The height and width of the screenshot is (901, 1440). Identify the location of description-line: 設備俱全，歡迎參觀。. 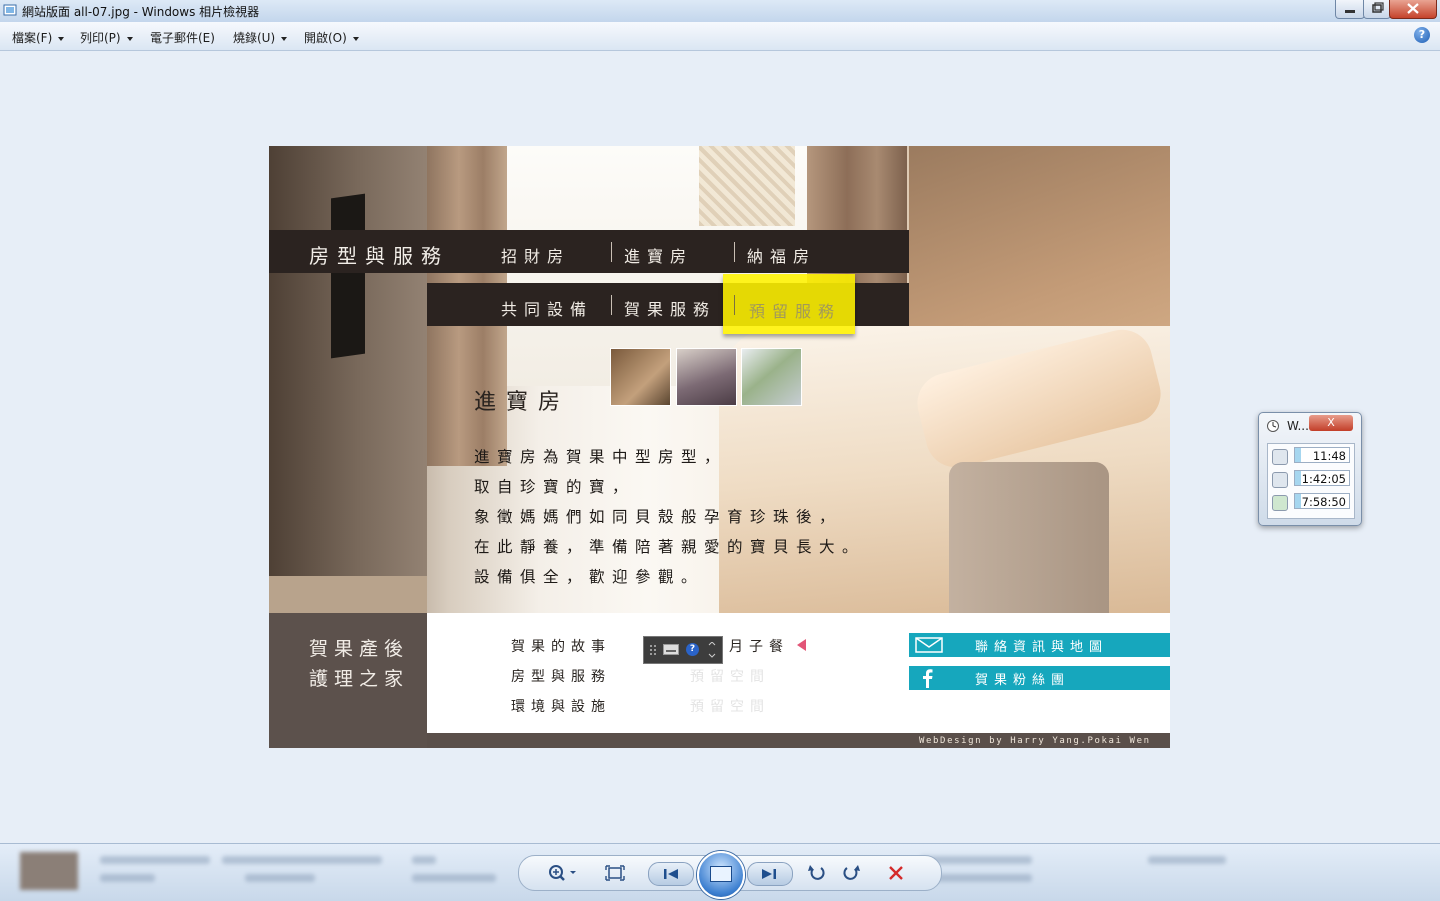
(589, 577).